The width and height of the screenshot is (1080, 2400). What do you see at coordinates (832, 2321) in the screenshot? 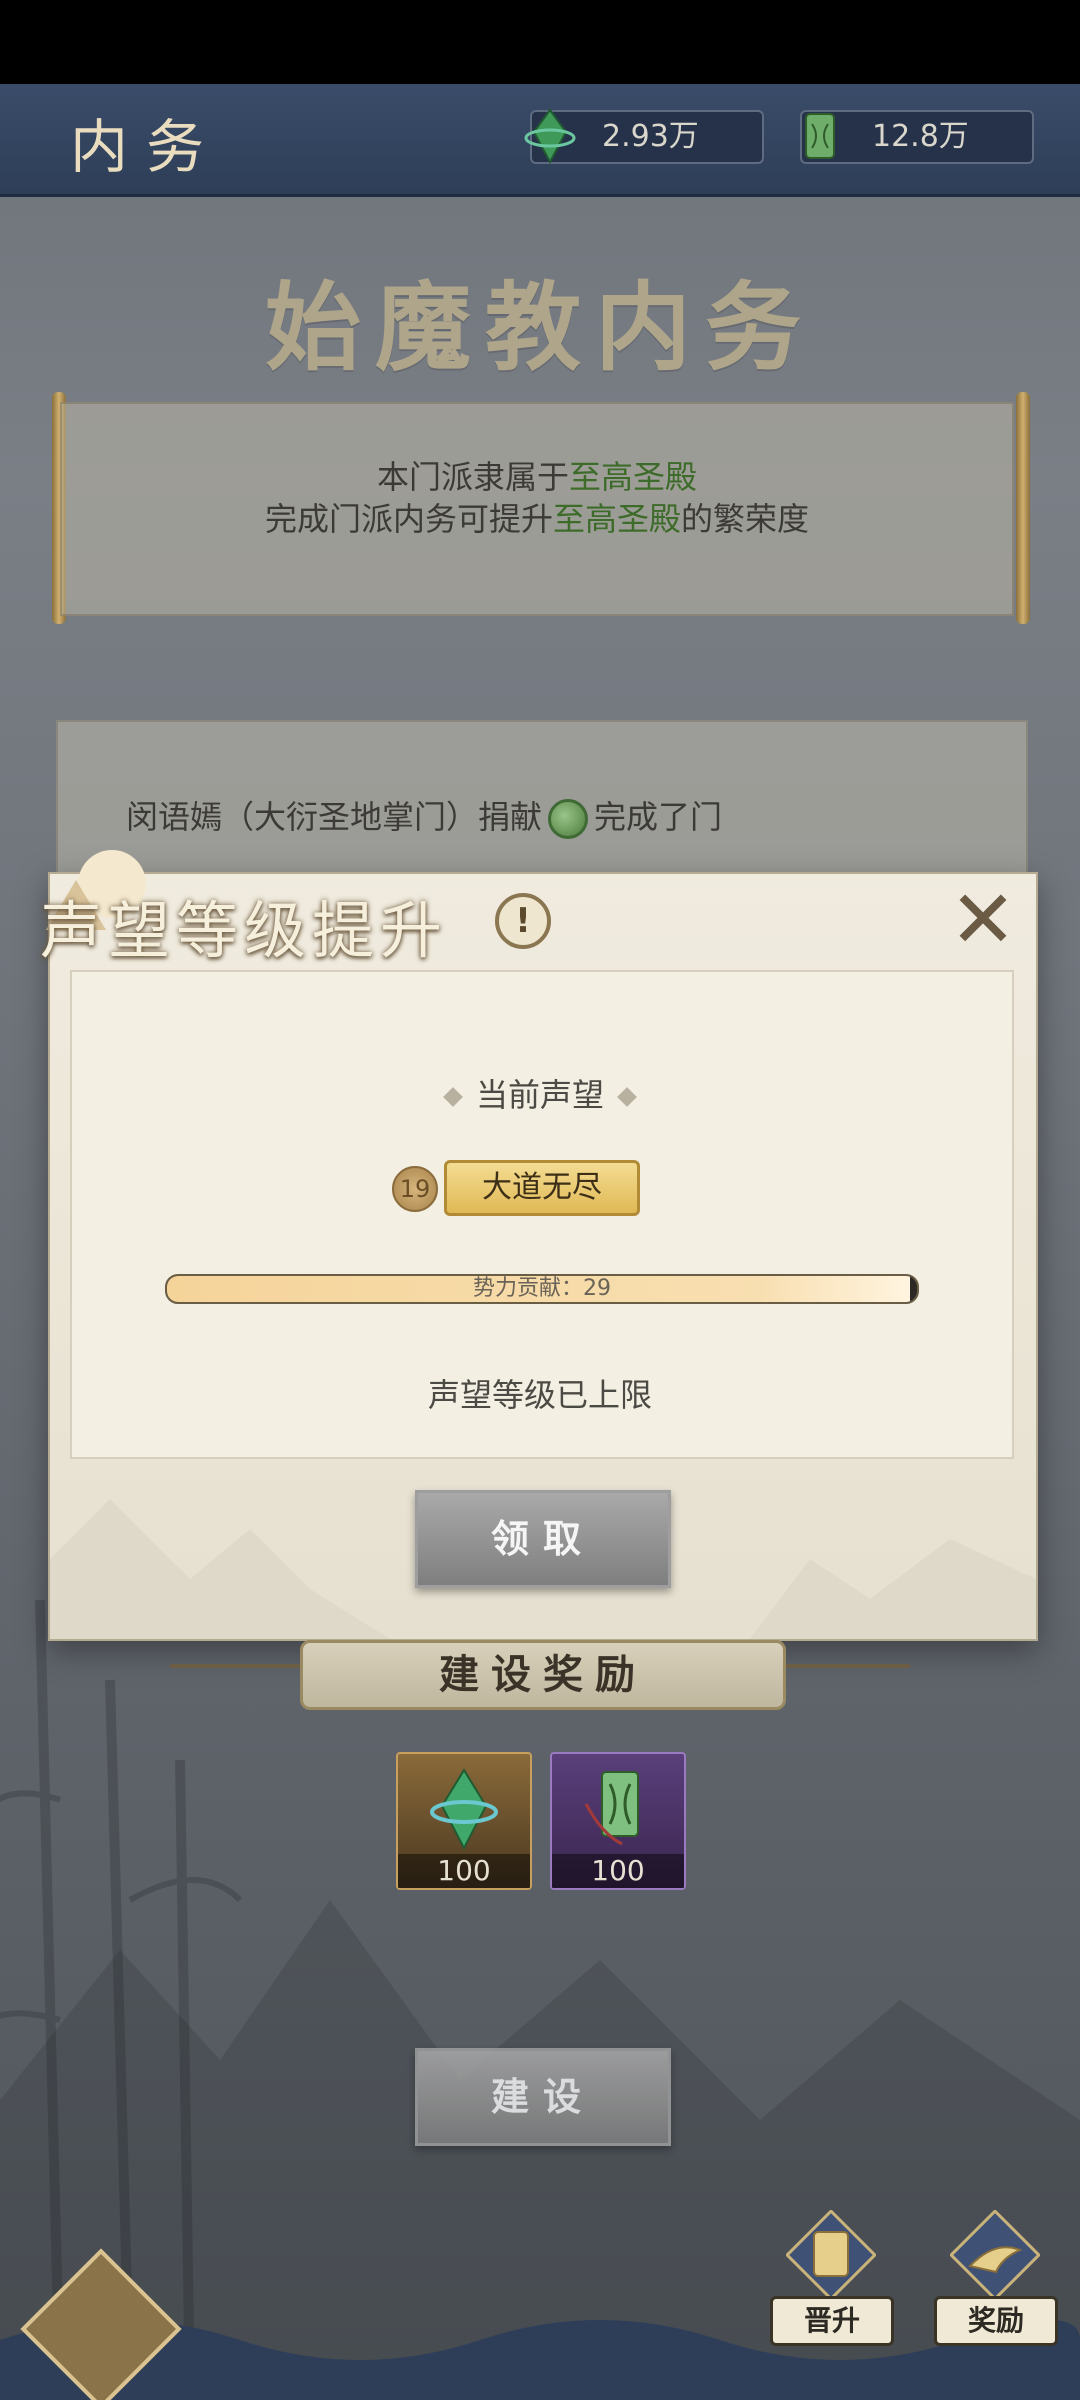
I see `promote-button: 晋升` at bounding box center [832, 2321].